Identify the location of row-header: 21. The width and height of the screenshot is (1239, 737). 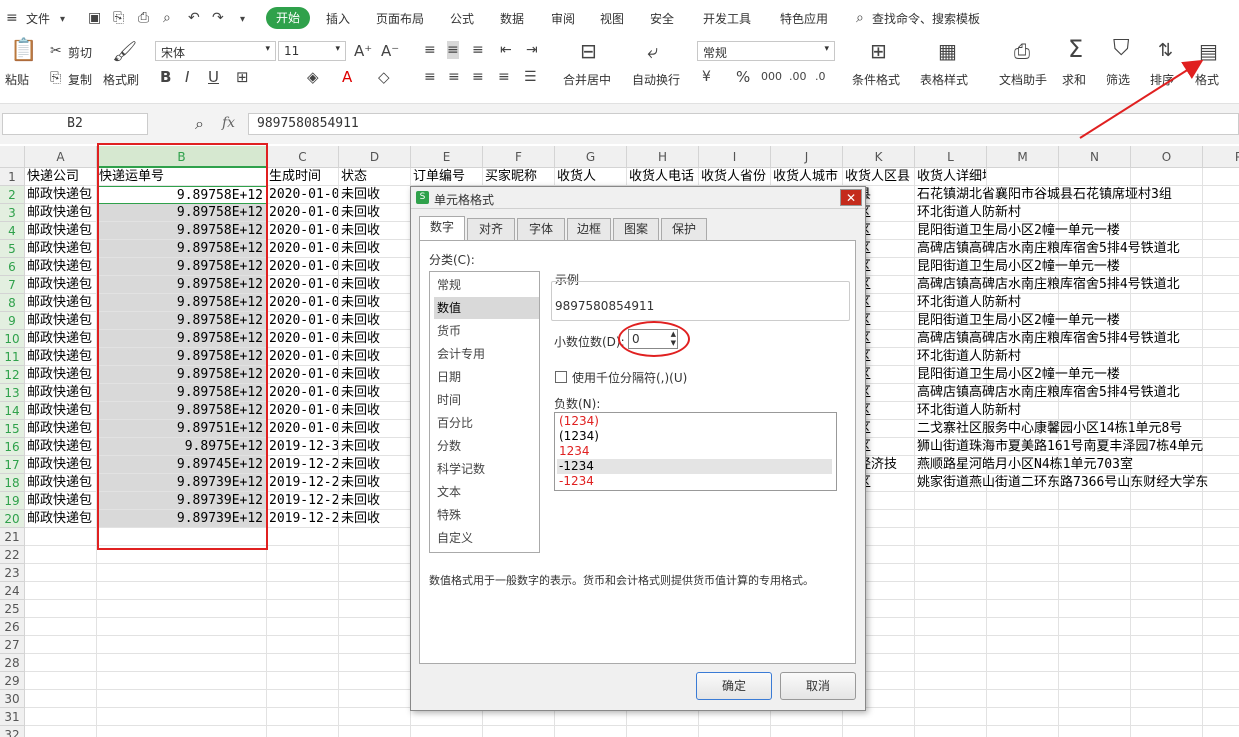
(12, 537).